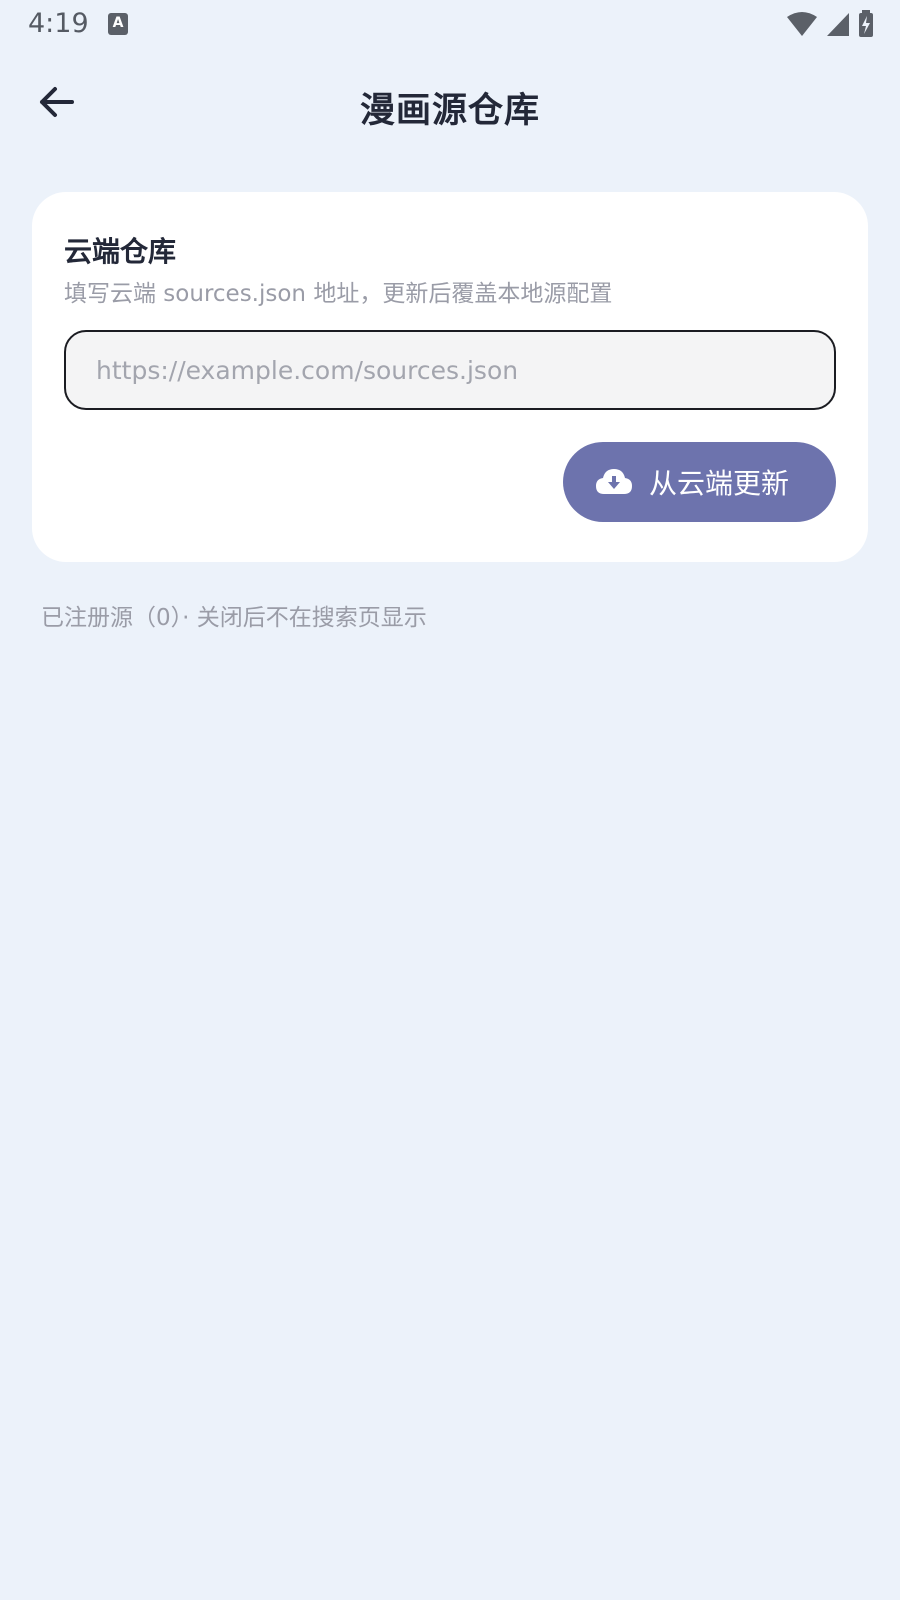 This screenshot has width=900, height=1600. I want to click on card-title: 云端仓库, so click(120, 251).